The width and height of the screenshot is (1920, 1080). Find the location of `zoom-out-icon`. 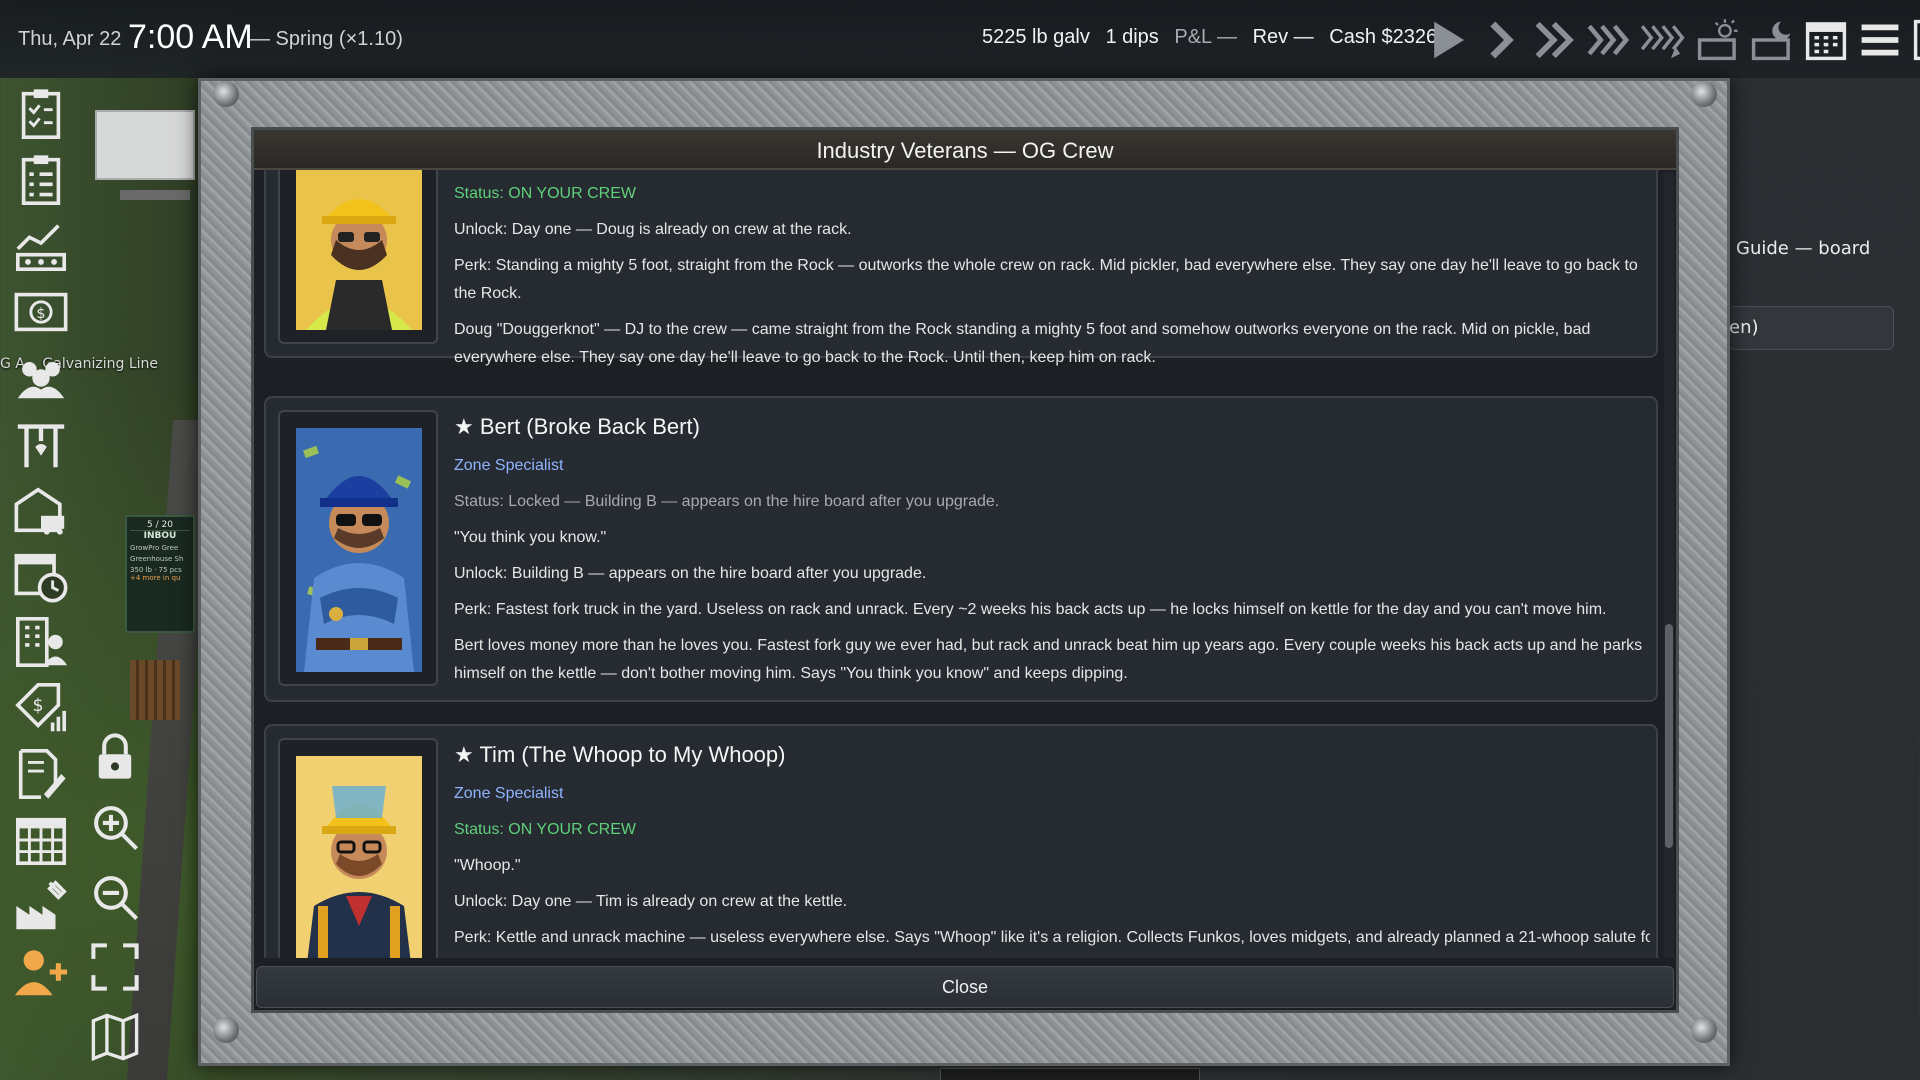

zoom-out-icon is located at coordinates (116, 898).